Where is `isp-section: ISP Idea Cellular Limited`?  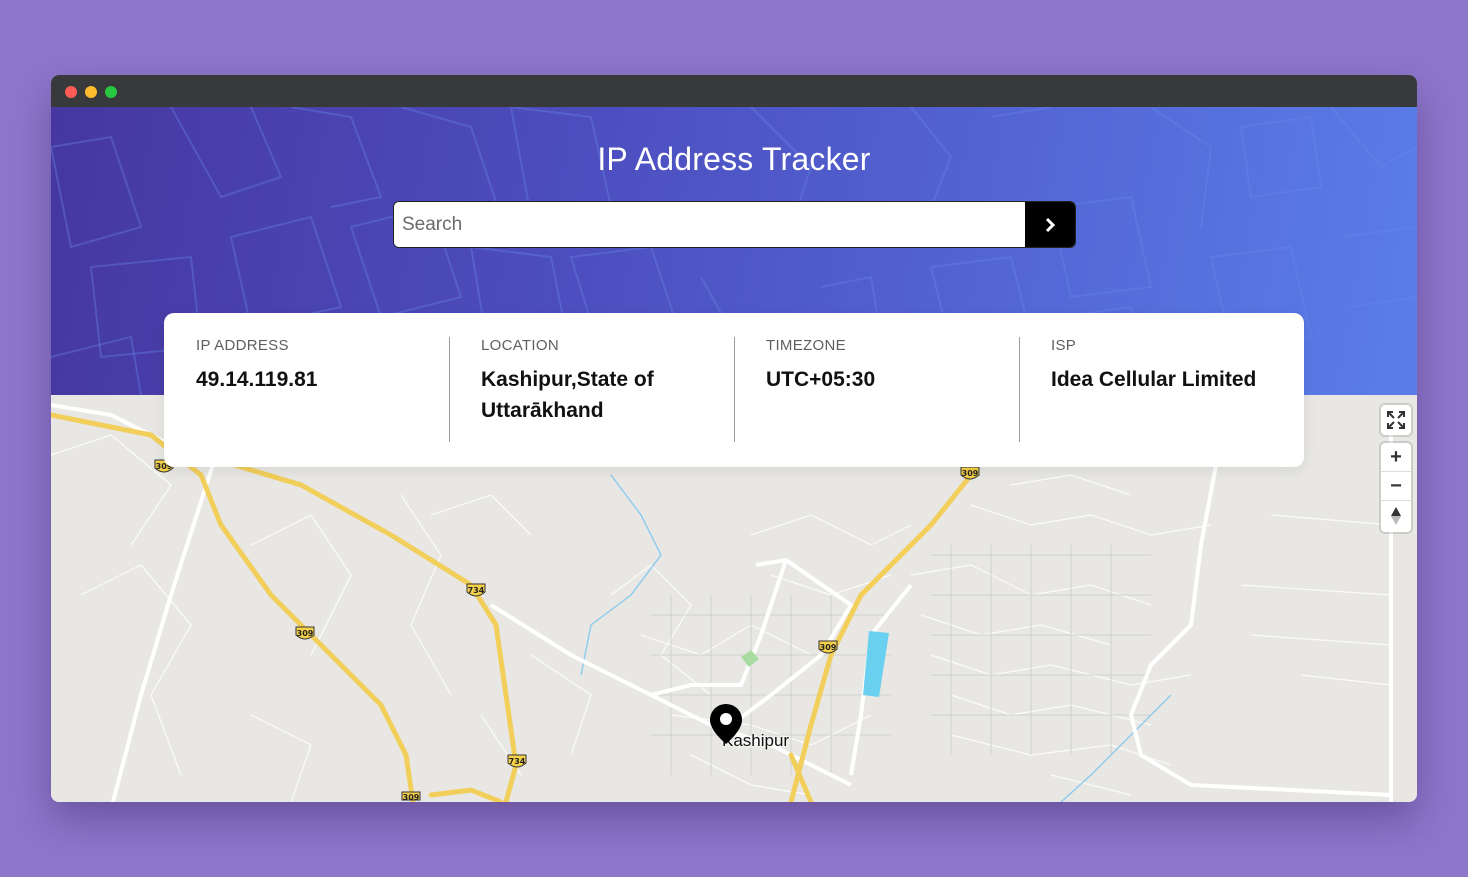
isp-section: ISP Idea Cellular Limited is located at coordinates (1161, 390).